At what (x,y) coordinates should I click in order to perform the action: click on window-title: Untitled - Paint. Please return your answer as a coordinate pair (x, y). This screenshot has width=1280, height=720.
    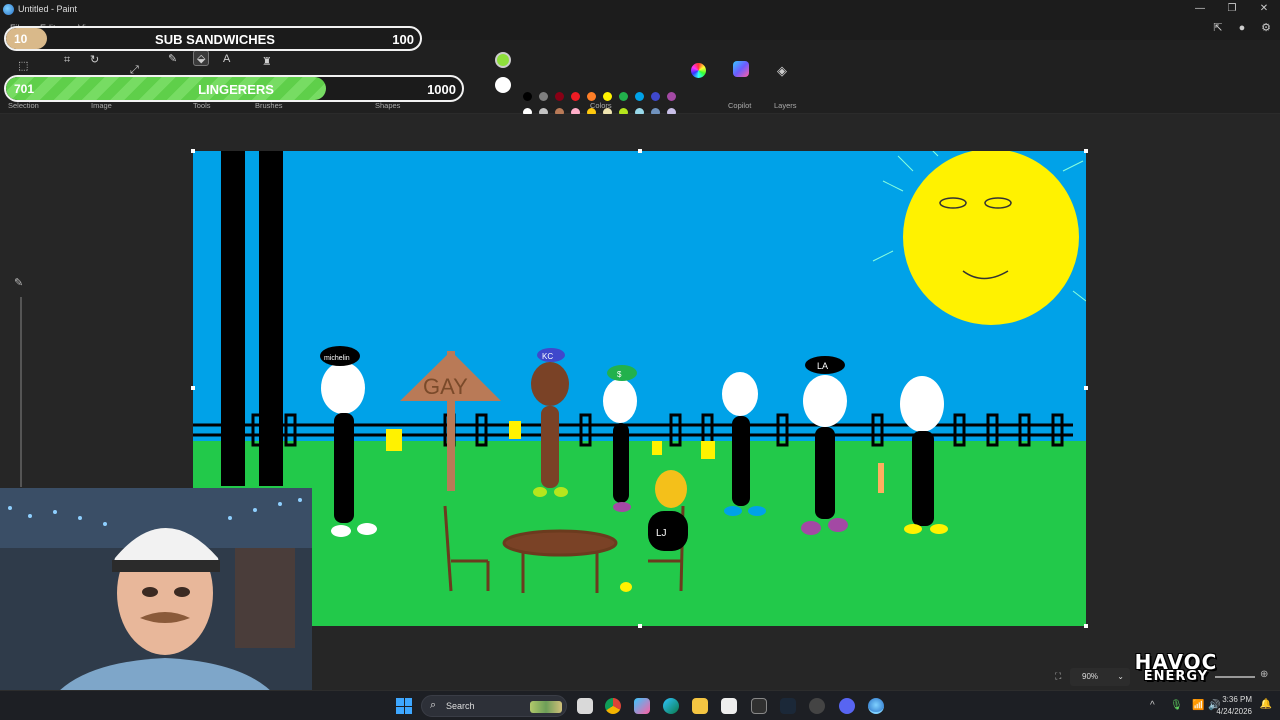
    Looking at the image, I should click on (48, 9).